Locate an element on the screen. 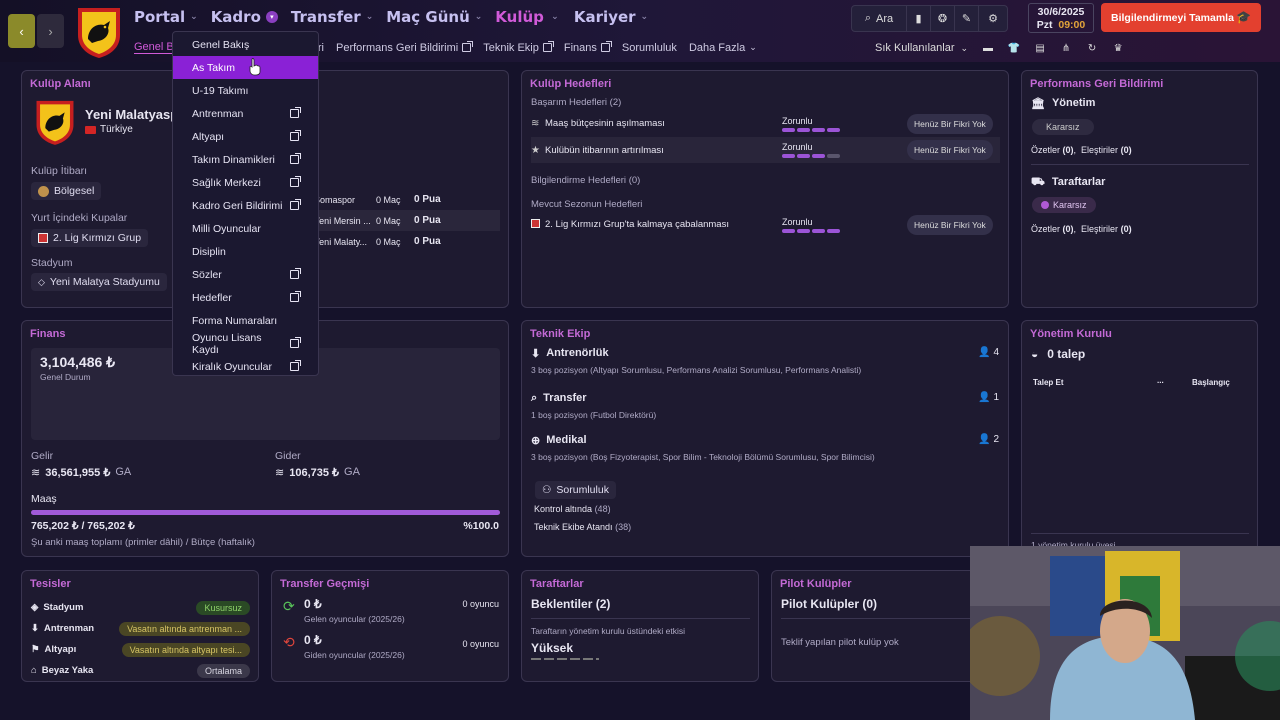 This screenshot has height=720, width=1280. facility-row: ◈ Stadyum Kusursuz is located at coordinates (140, 607).